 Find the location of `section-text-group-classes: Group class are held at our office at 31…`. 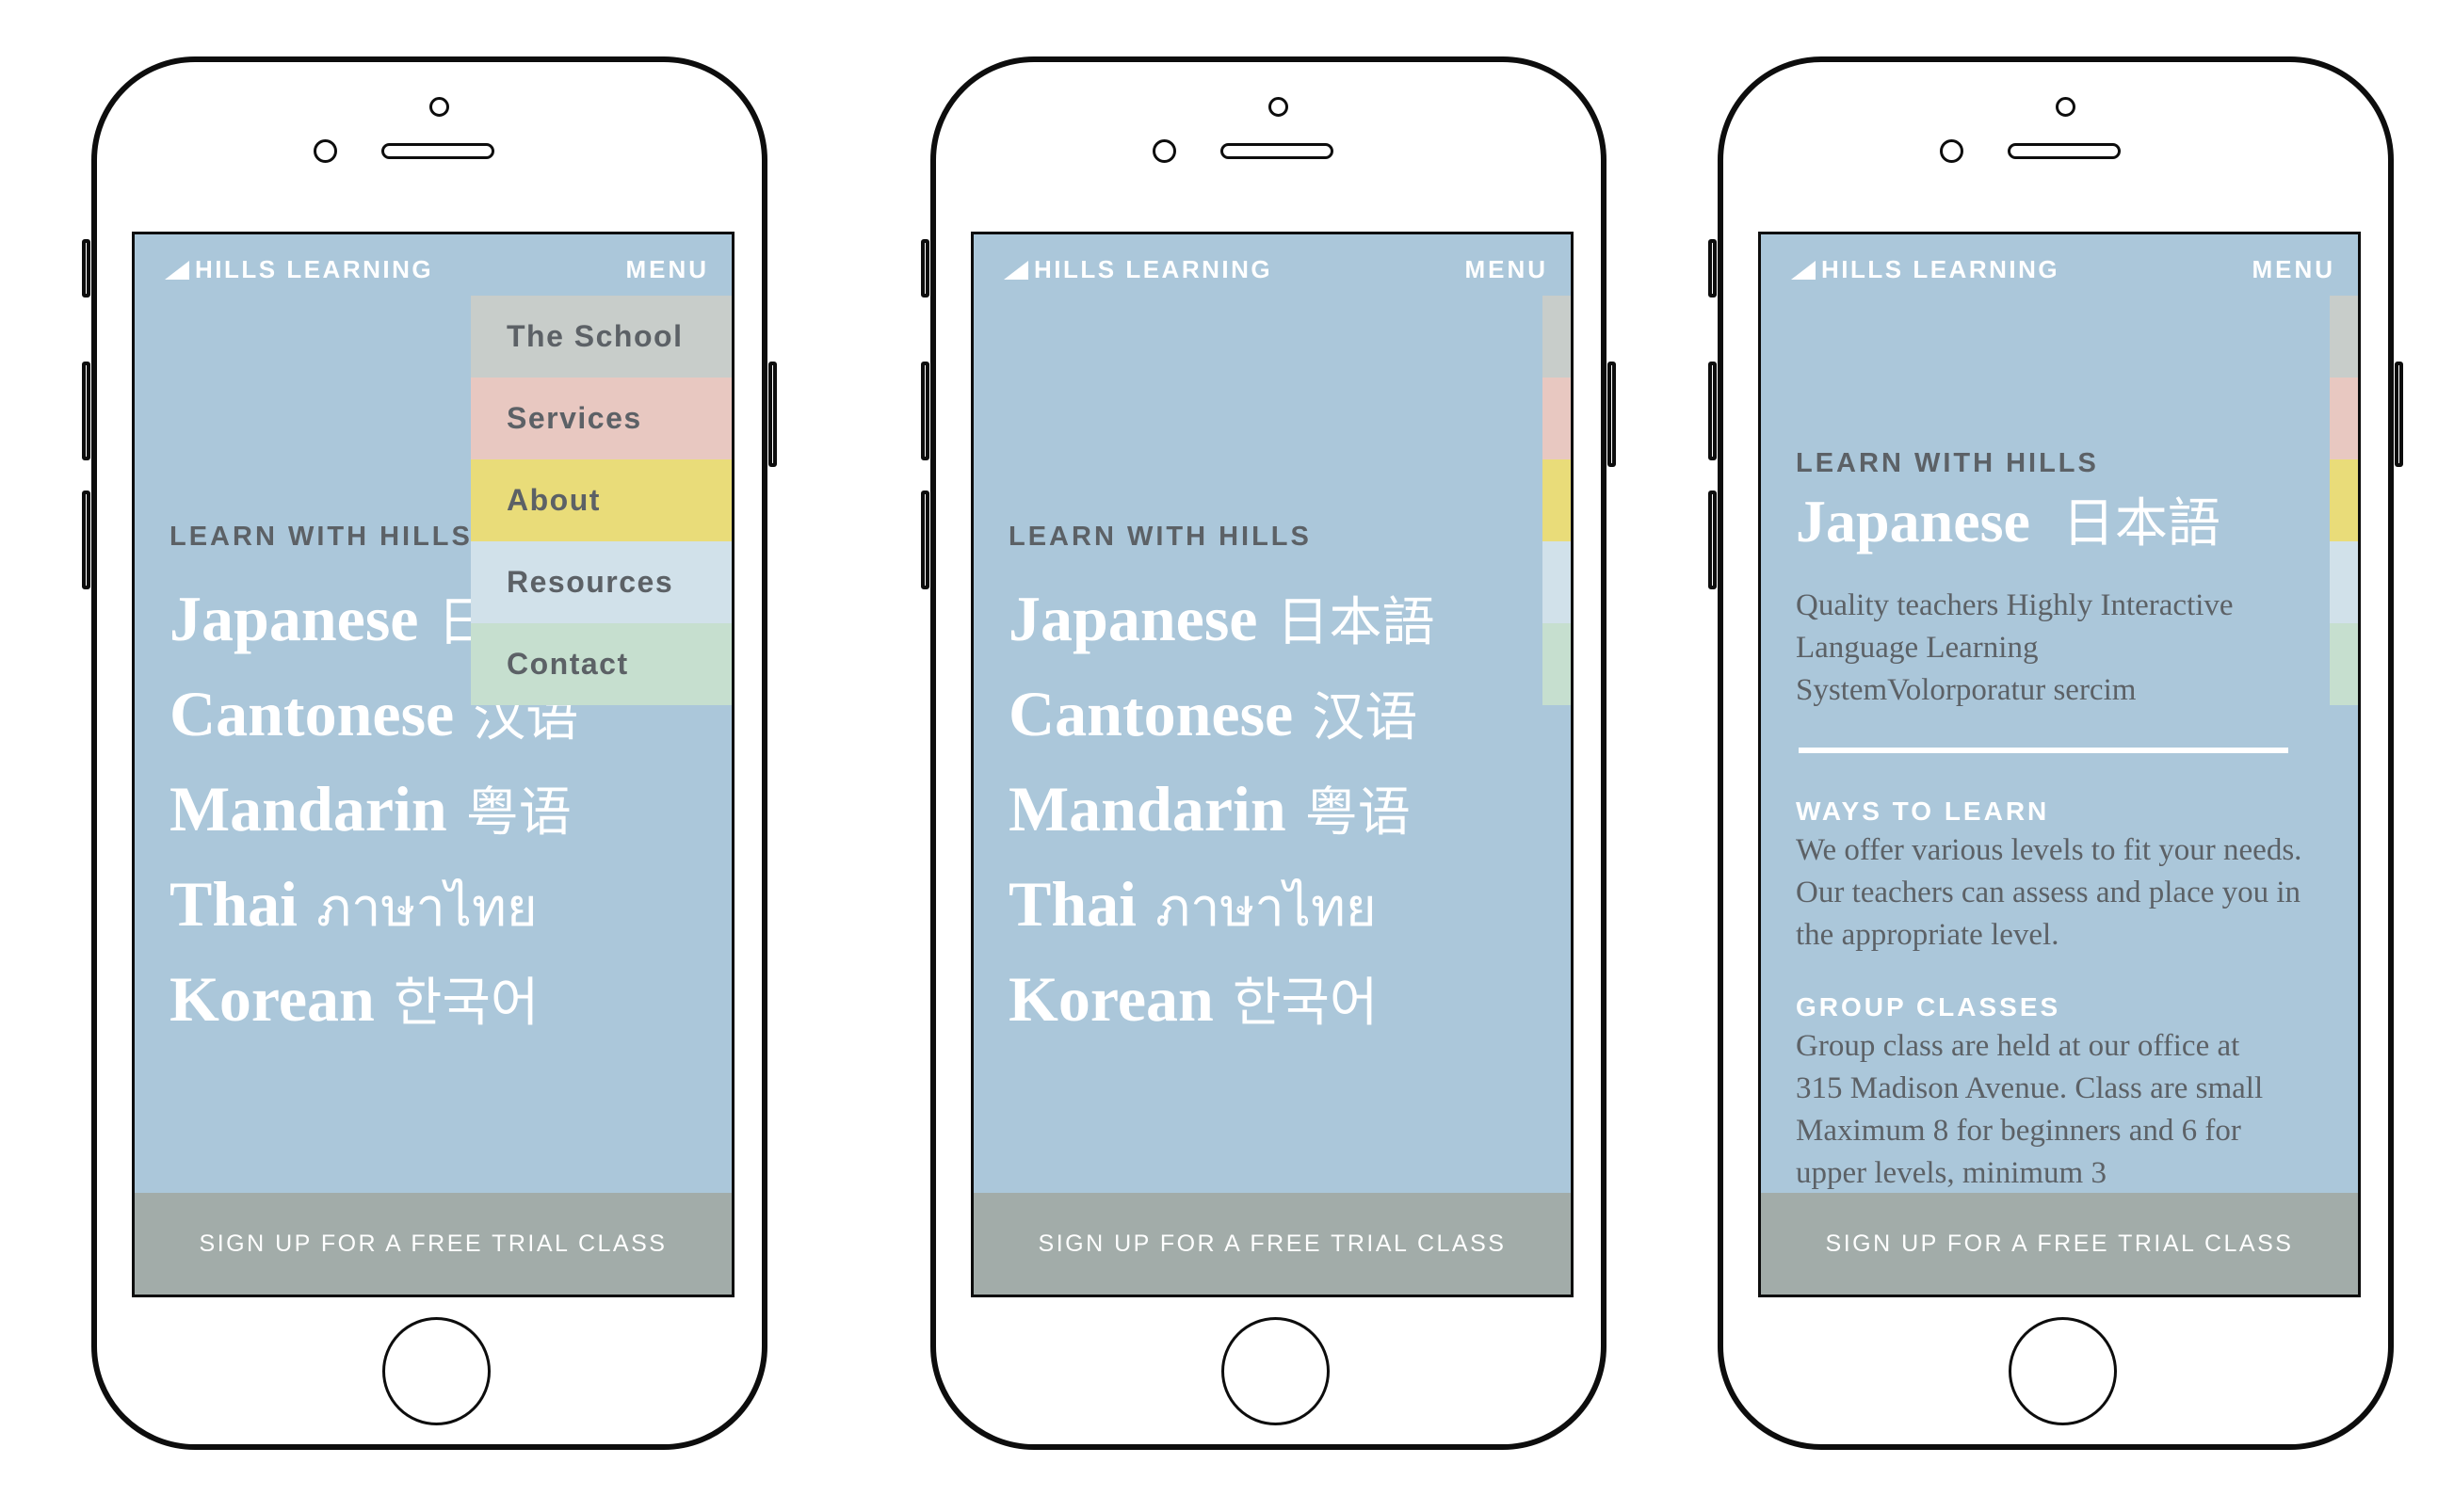

section-text-group-classes: Group class are held at our office at 31… is located at coordinates (2030, 1109).